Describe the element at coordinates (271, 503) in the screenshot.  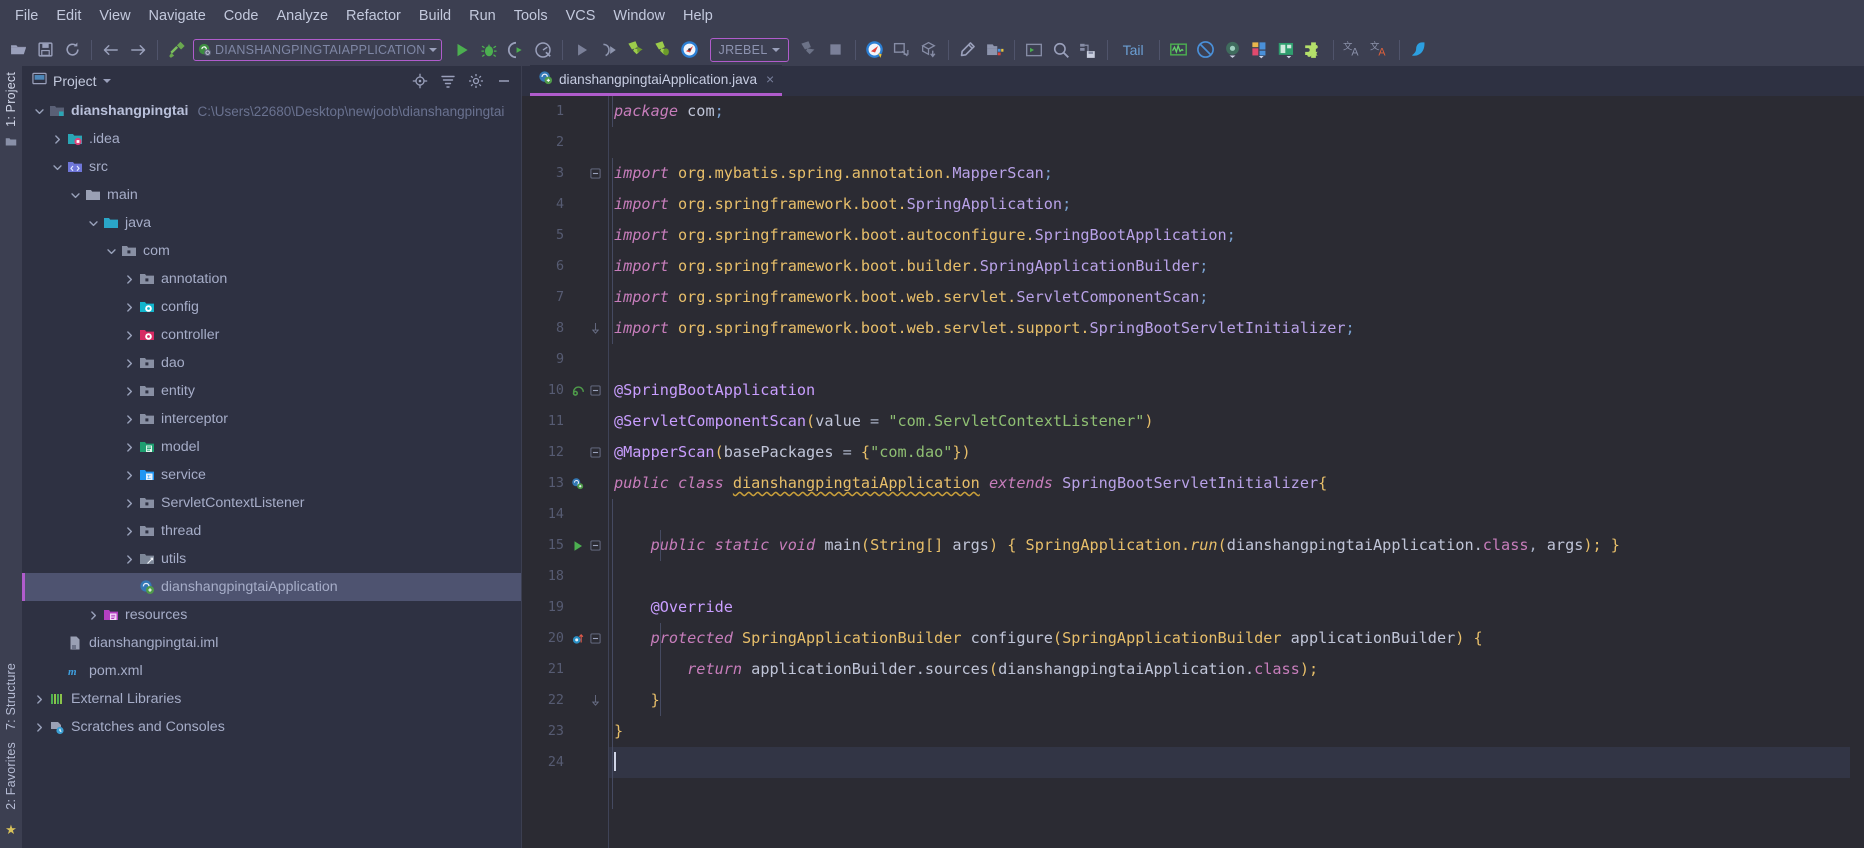
I see `tree-node-servletcontextlistener: ServletContextListener` at that location.